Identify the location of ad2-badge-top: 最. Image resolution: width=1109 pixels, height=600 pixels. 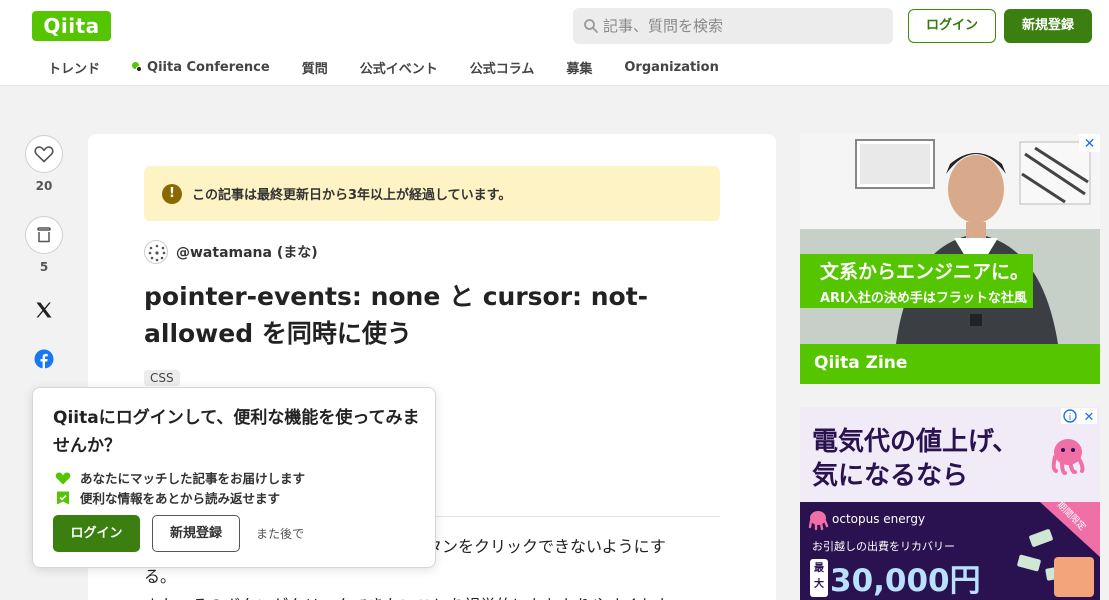
(819, 568).